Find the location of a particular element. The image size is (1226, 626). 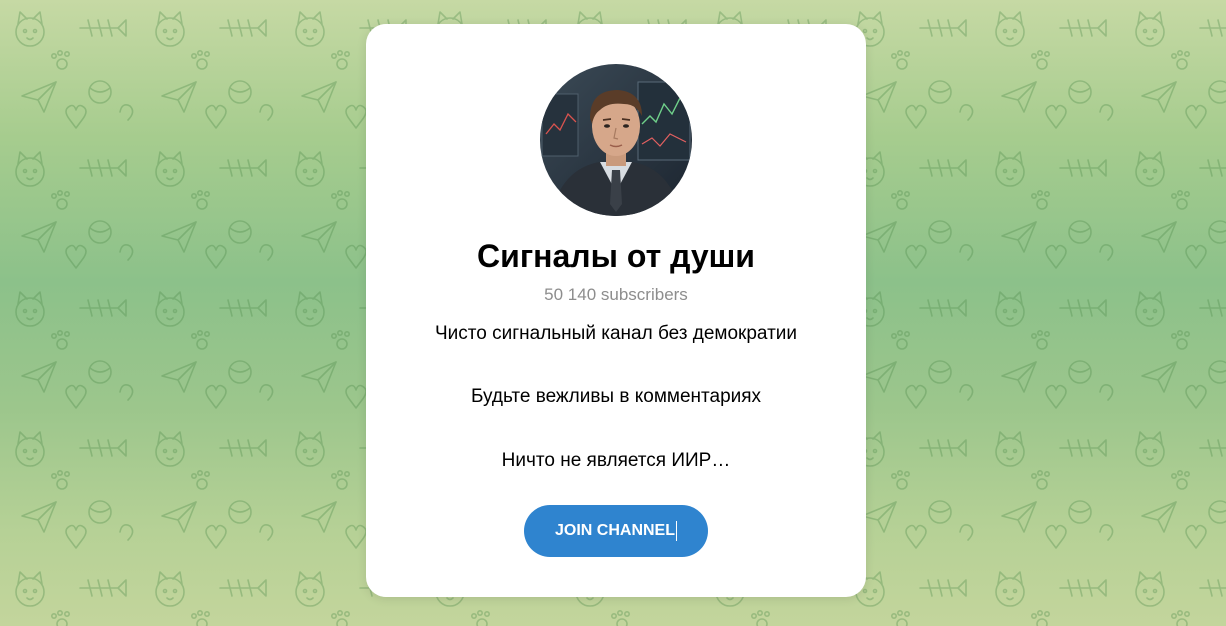

join-channel-label: JOIN CHANNEL is located at coordinates (614, 530).